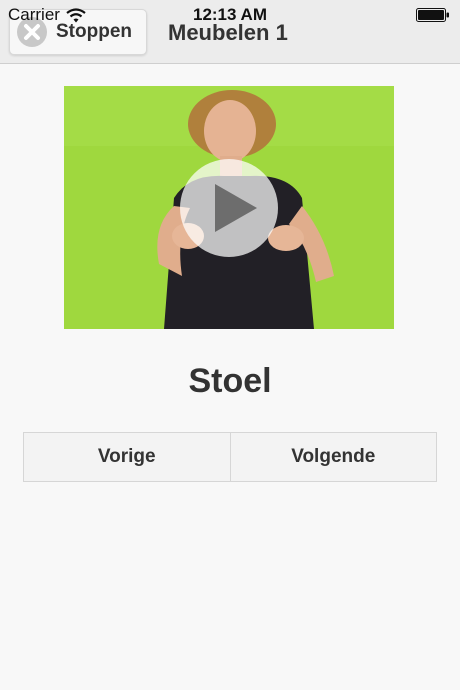  Describe the element at coordinates (432, 15) in the screenshot. I see `battery-icon` at that location.